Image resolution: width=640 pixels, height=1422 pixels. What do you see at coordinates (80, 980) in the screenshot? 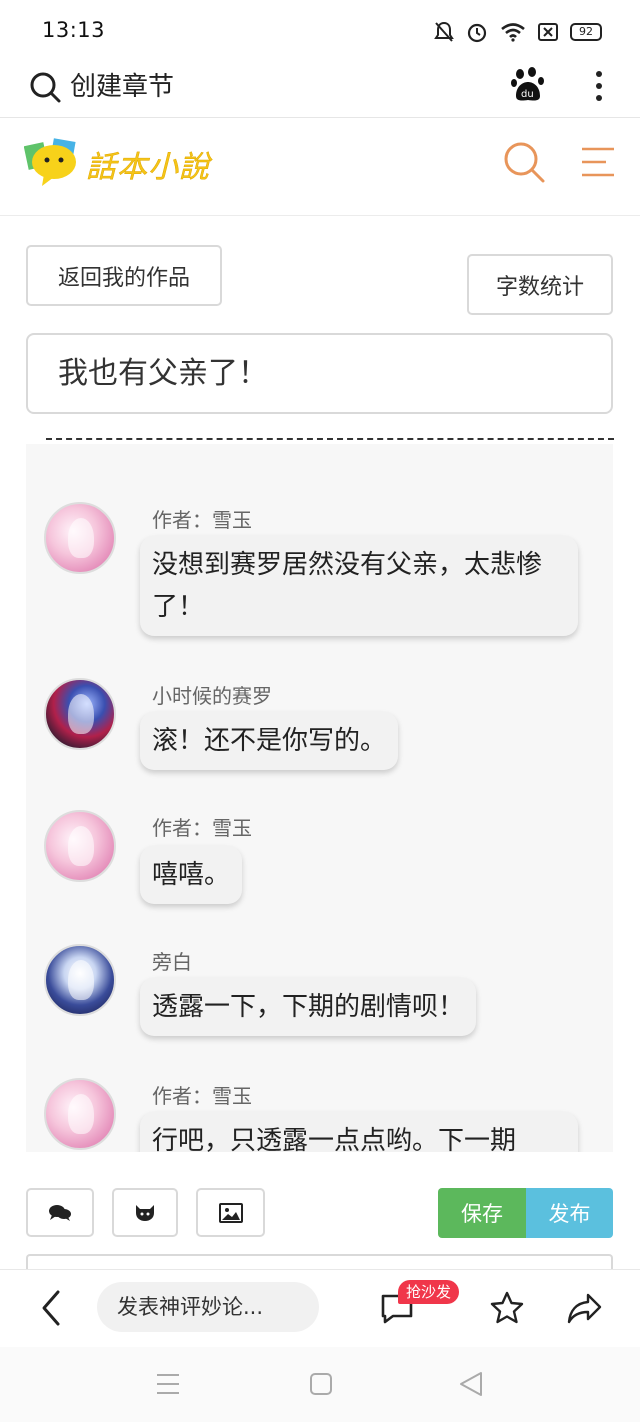
I see `narrator-avatar` at bounding box center [80, 980].